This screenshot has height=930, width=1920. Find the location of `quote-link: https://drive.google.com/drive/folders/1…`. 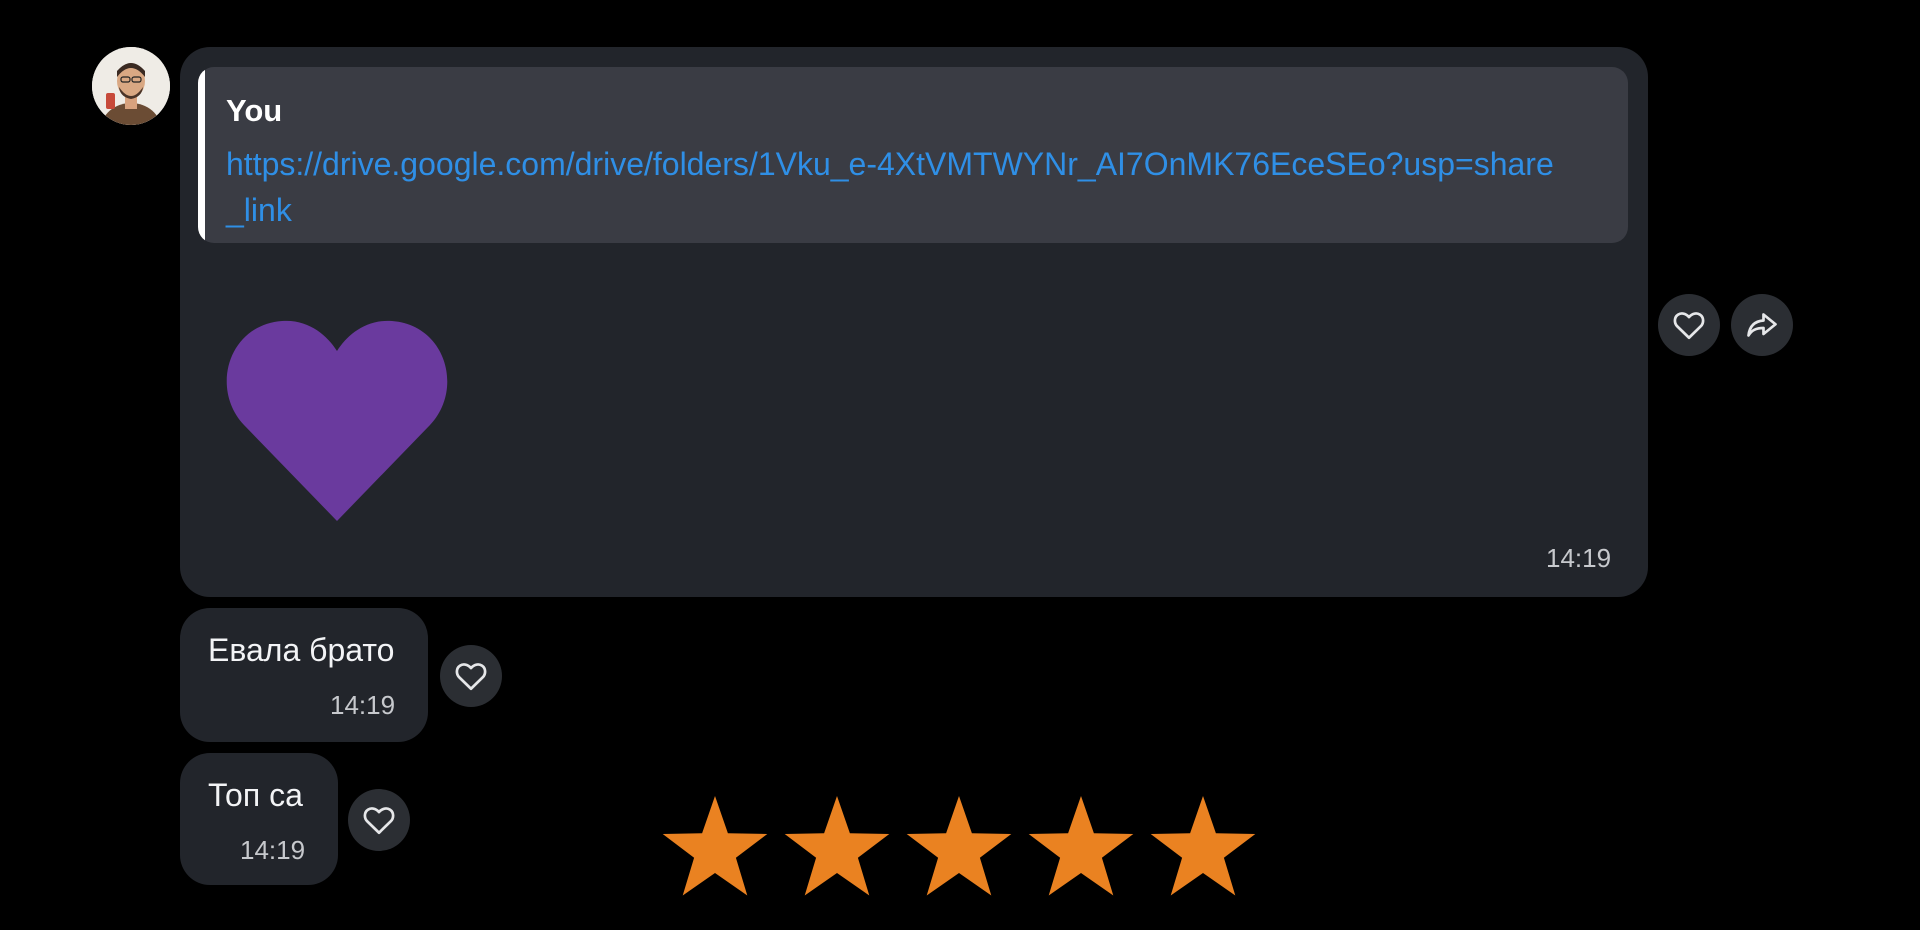

quote-link: https://drive.google.com/drive/folders/1… is located at coordinates (896, 187).